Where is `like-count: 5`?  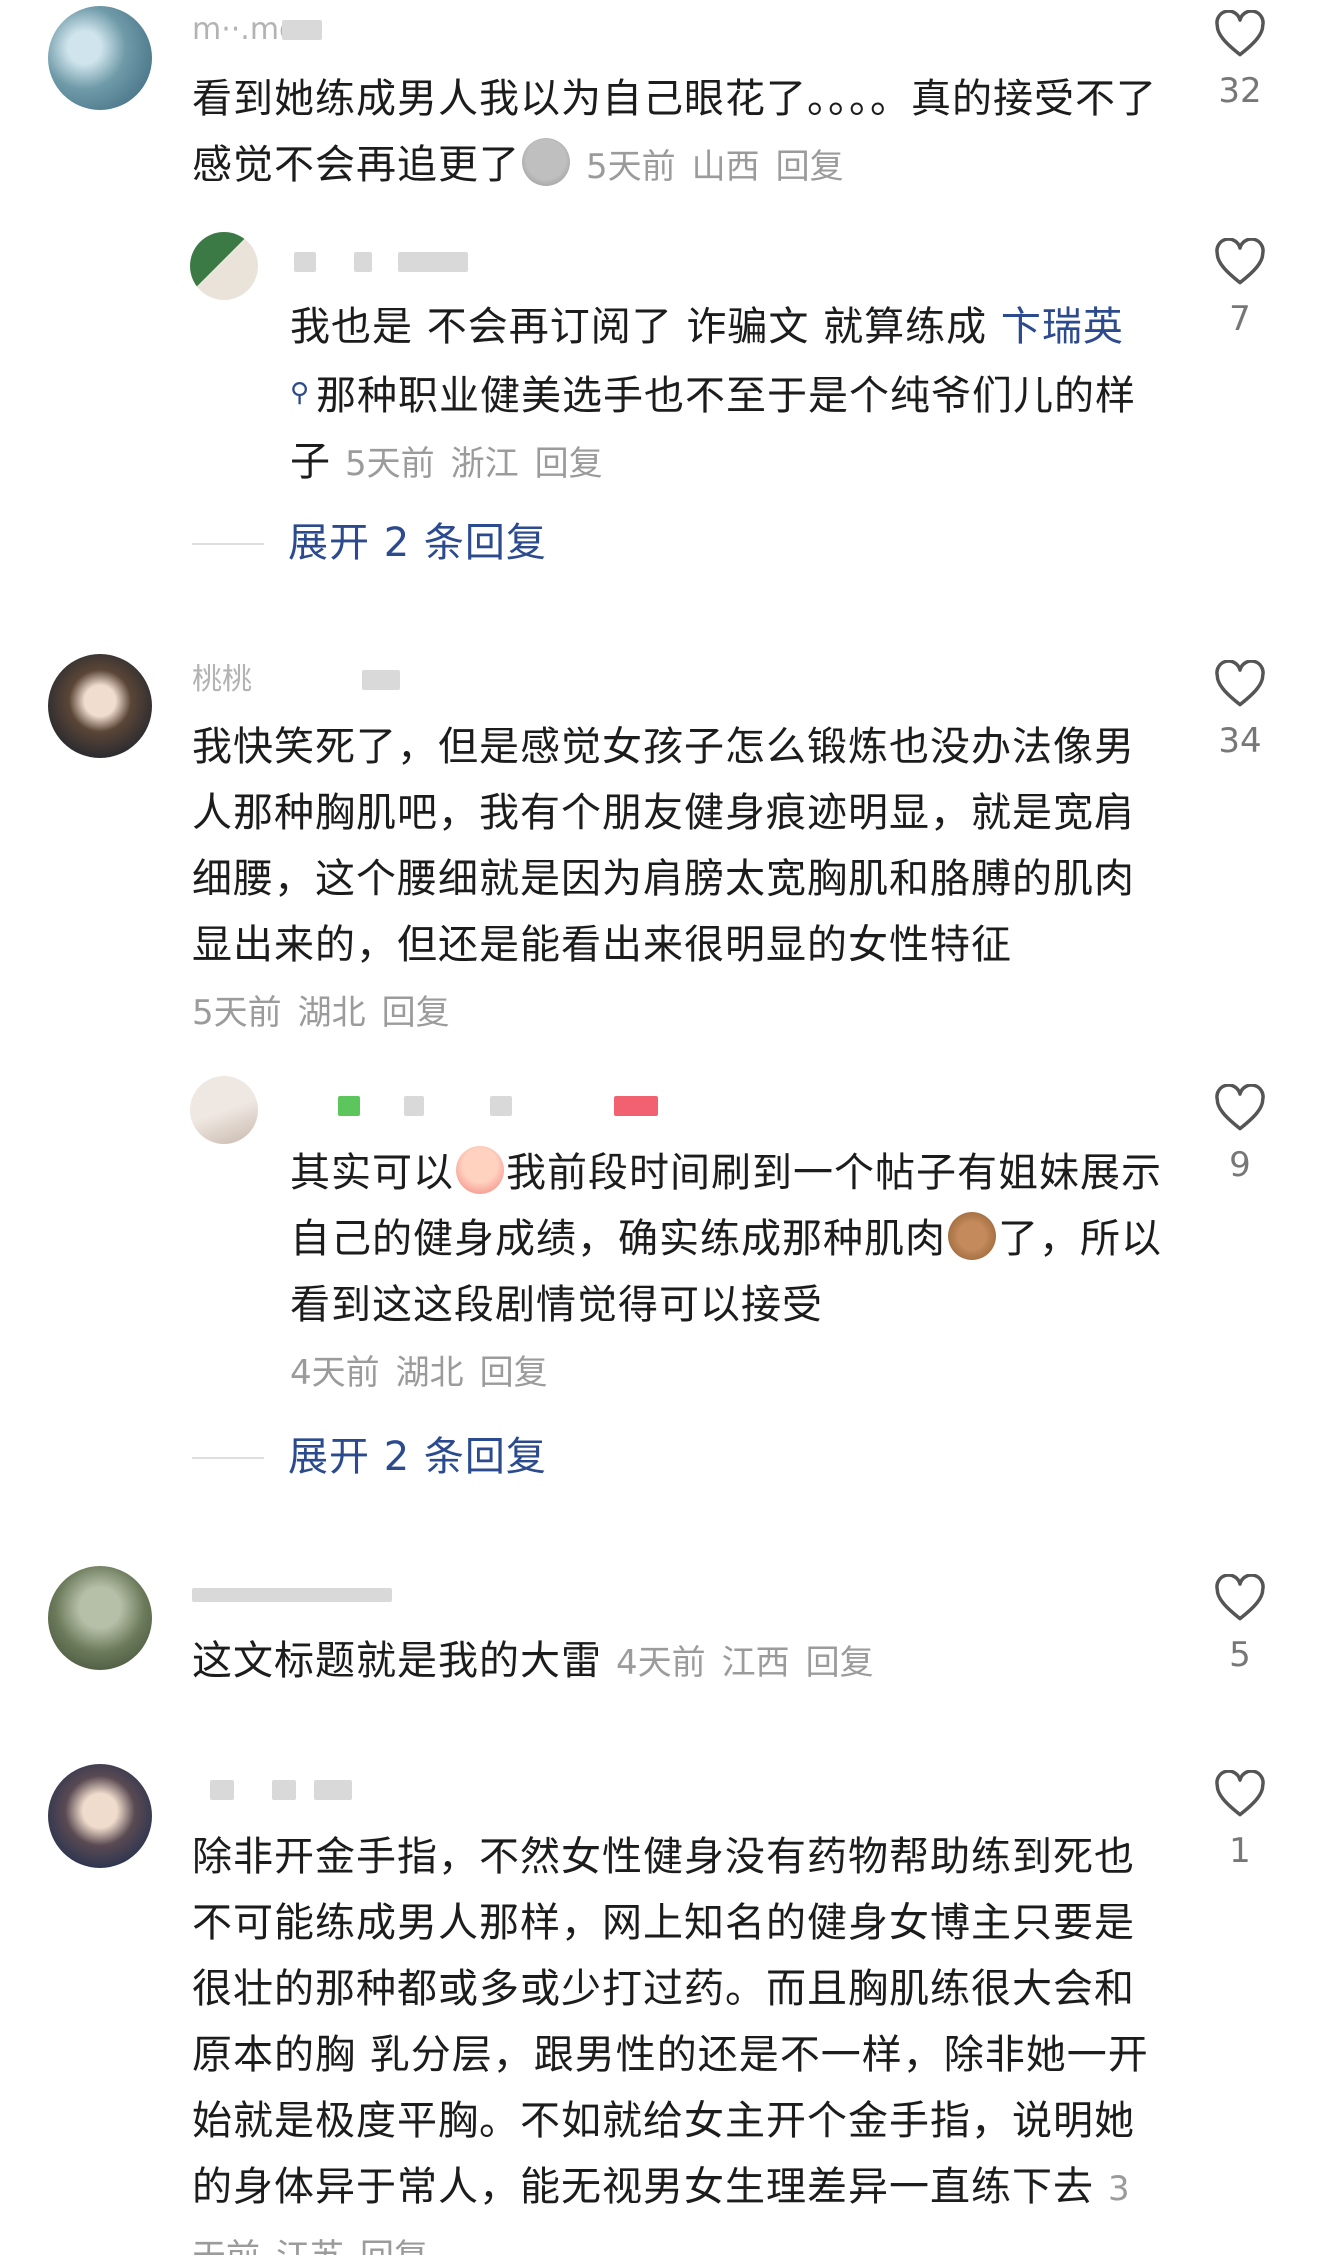 like-count: 5 is located at coordinates (1240, 1655).